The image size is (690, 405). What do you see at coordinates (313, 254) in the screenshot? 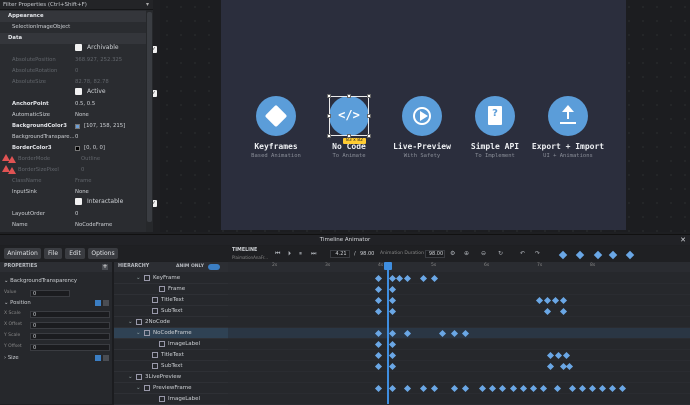
I see `skip-forward-icon: ⏭` at bounding box center [313, 254].